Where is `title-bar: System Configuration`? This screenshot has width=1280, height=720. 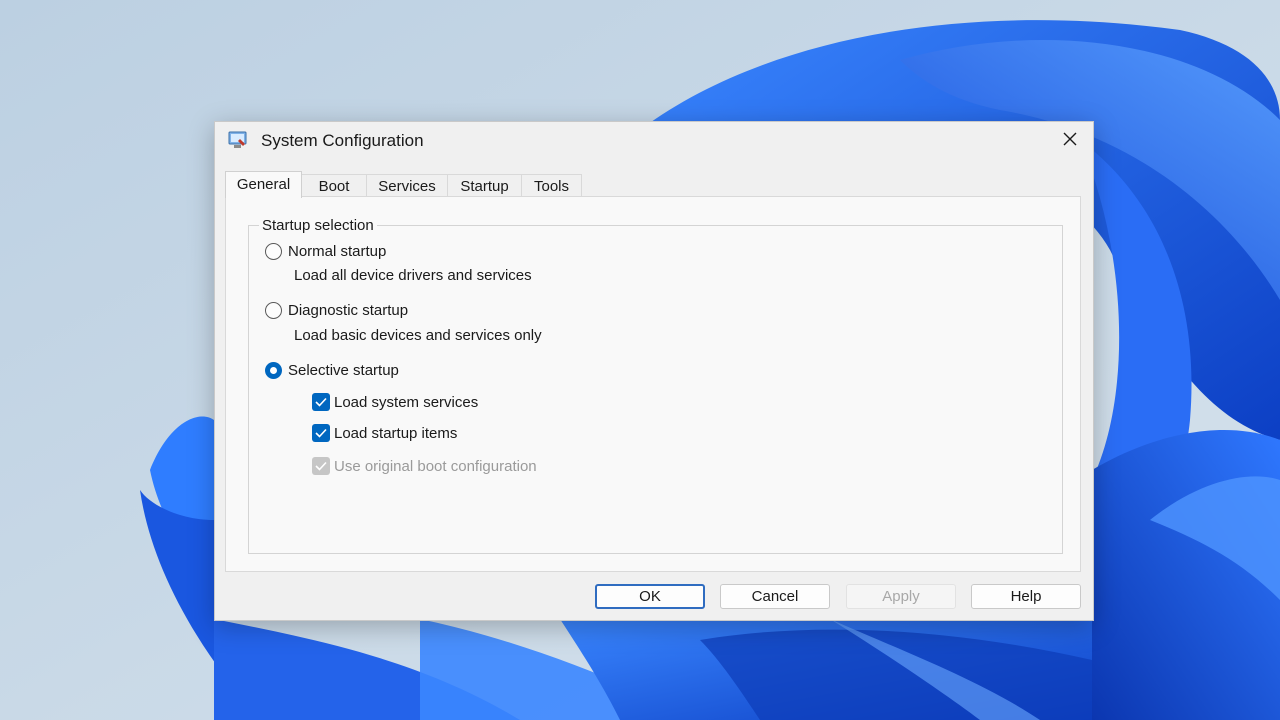 title-bar: System Configuration is located at coordinates (654, 141).